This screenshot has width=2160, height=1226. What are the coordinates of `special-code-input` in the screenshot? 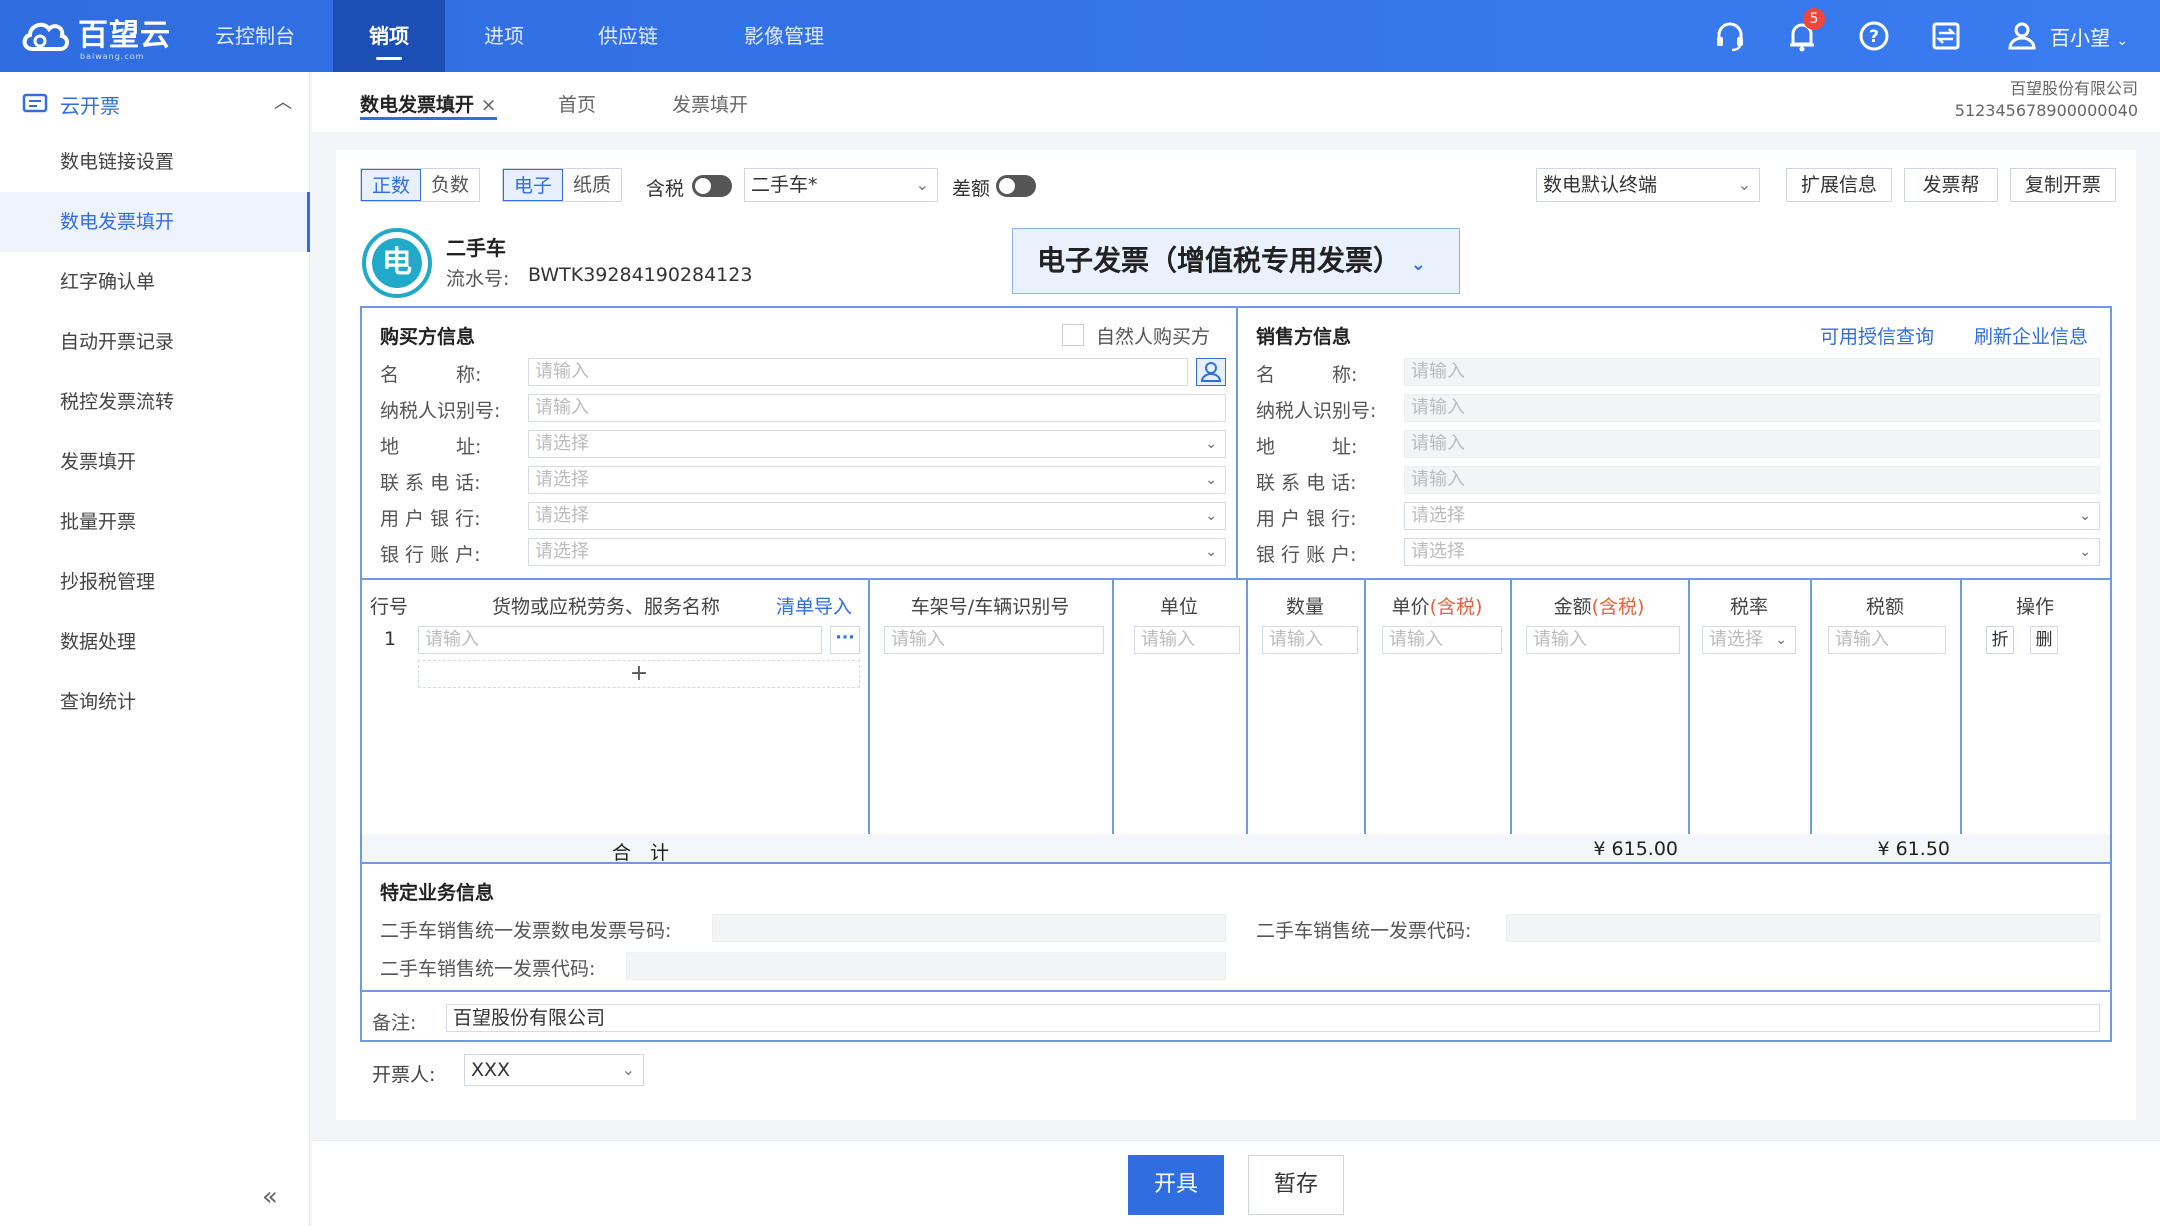 It's located at (1803, 928).